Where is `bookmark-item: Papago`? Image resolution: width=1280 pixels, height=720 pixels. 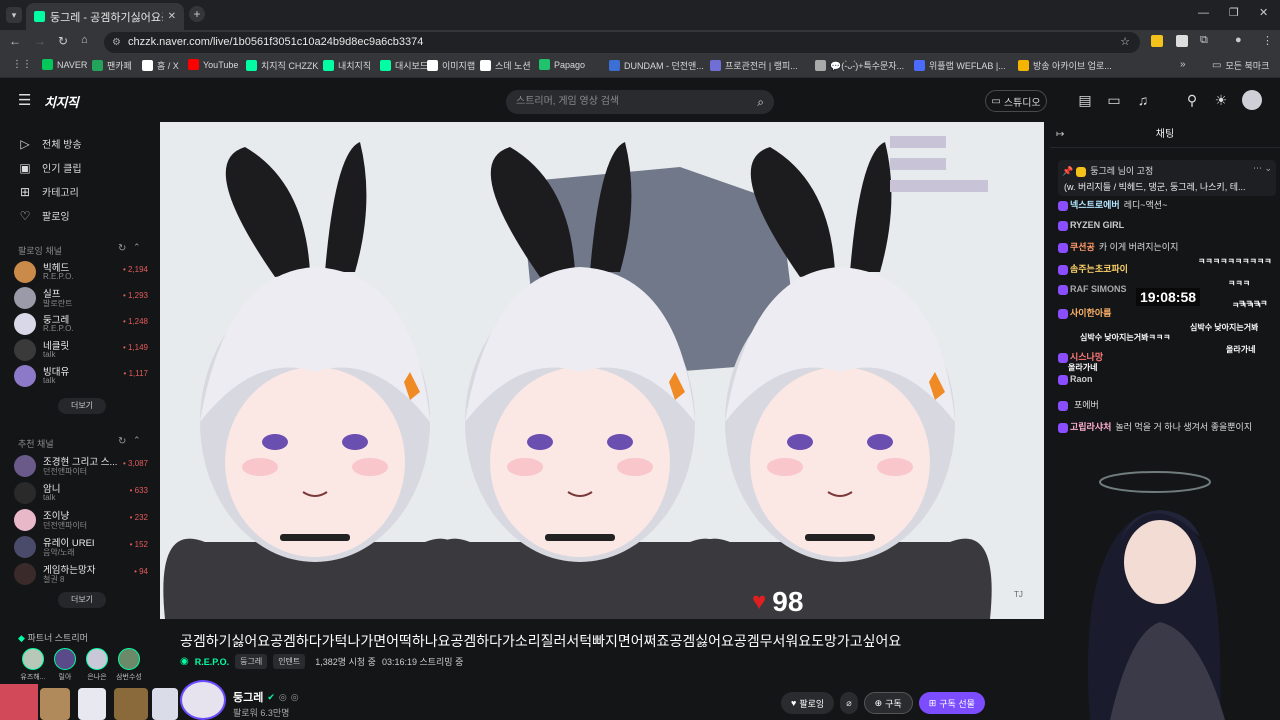
bookmark-item: Papago is located at coordinates (562, 64).